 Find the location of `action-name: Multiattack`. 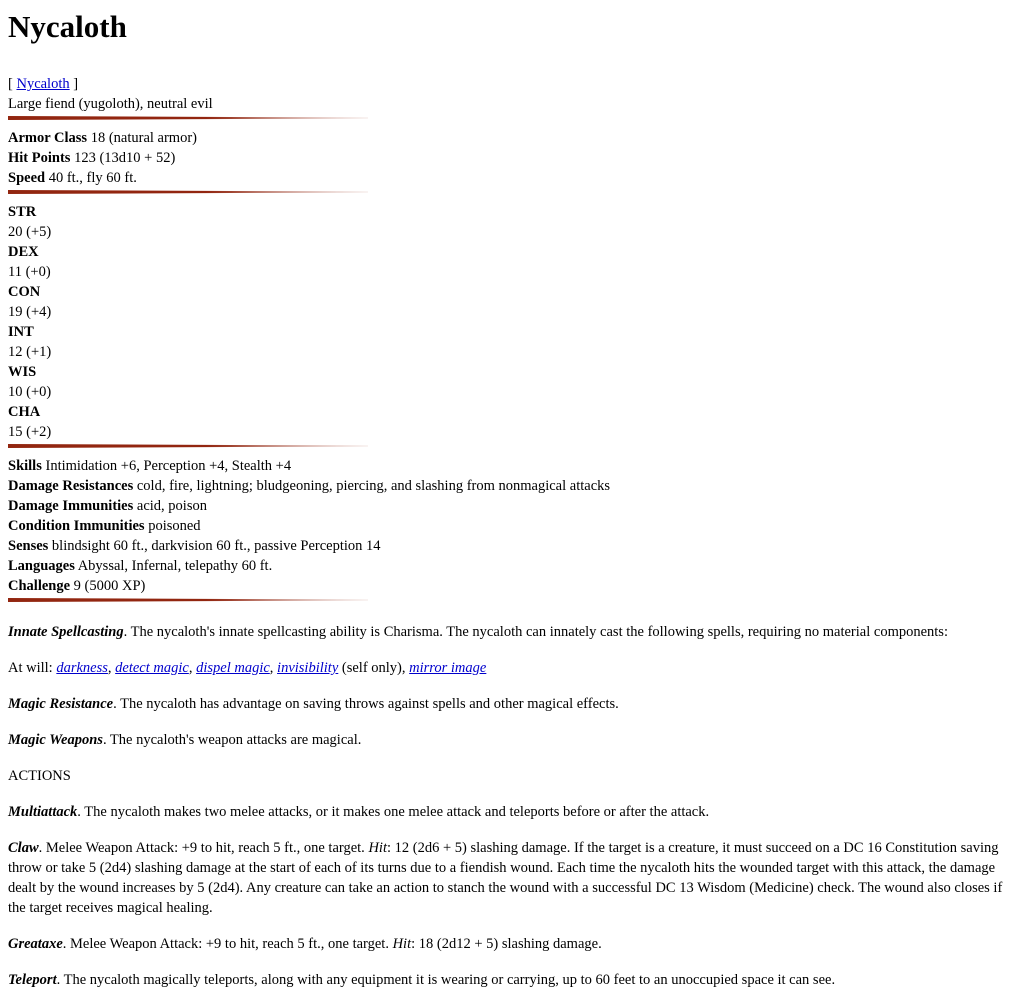

action-name: Multiattack is located at coordinates (43, 812).